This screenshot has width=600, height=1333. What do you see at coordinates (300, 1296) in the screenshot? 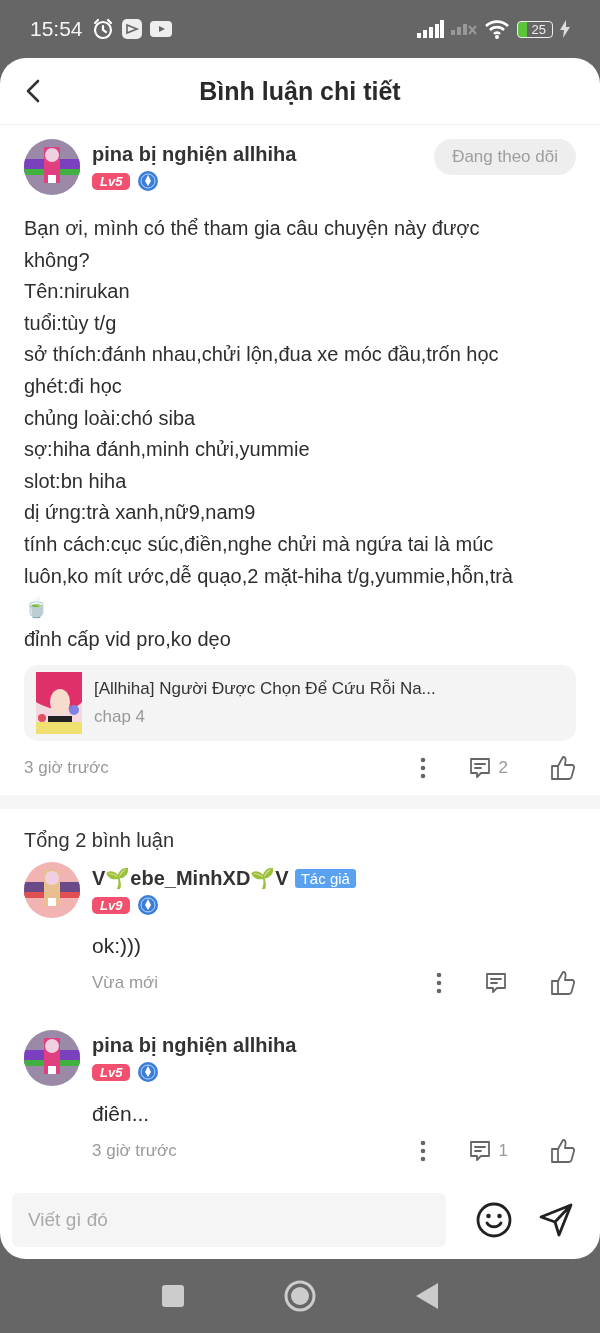
I see `home-nav-icon` at bounding box center [300, 1296].